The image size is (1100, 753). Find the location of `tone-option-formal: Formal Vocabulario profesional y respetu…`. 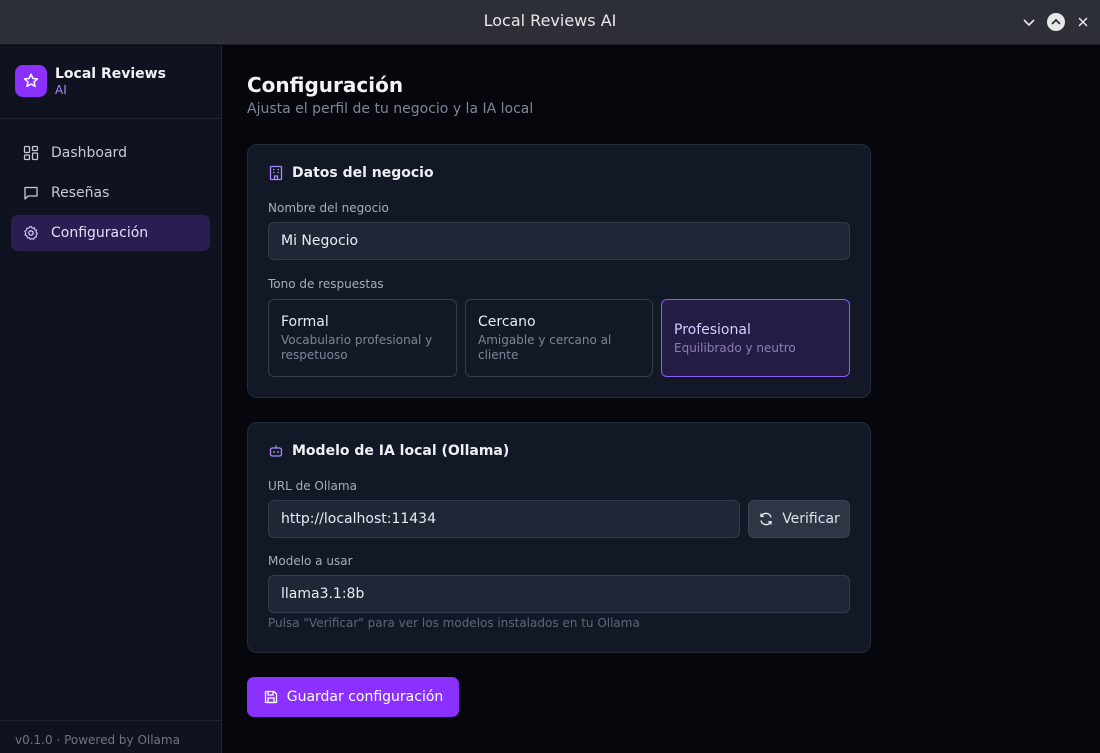

tone-option-formal: Formal Vocabulario profesional y respetu… is located at coordinates (362, 338).